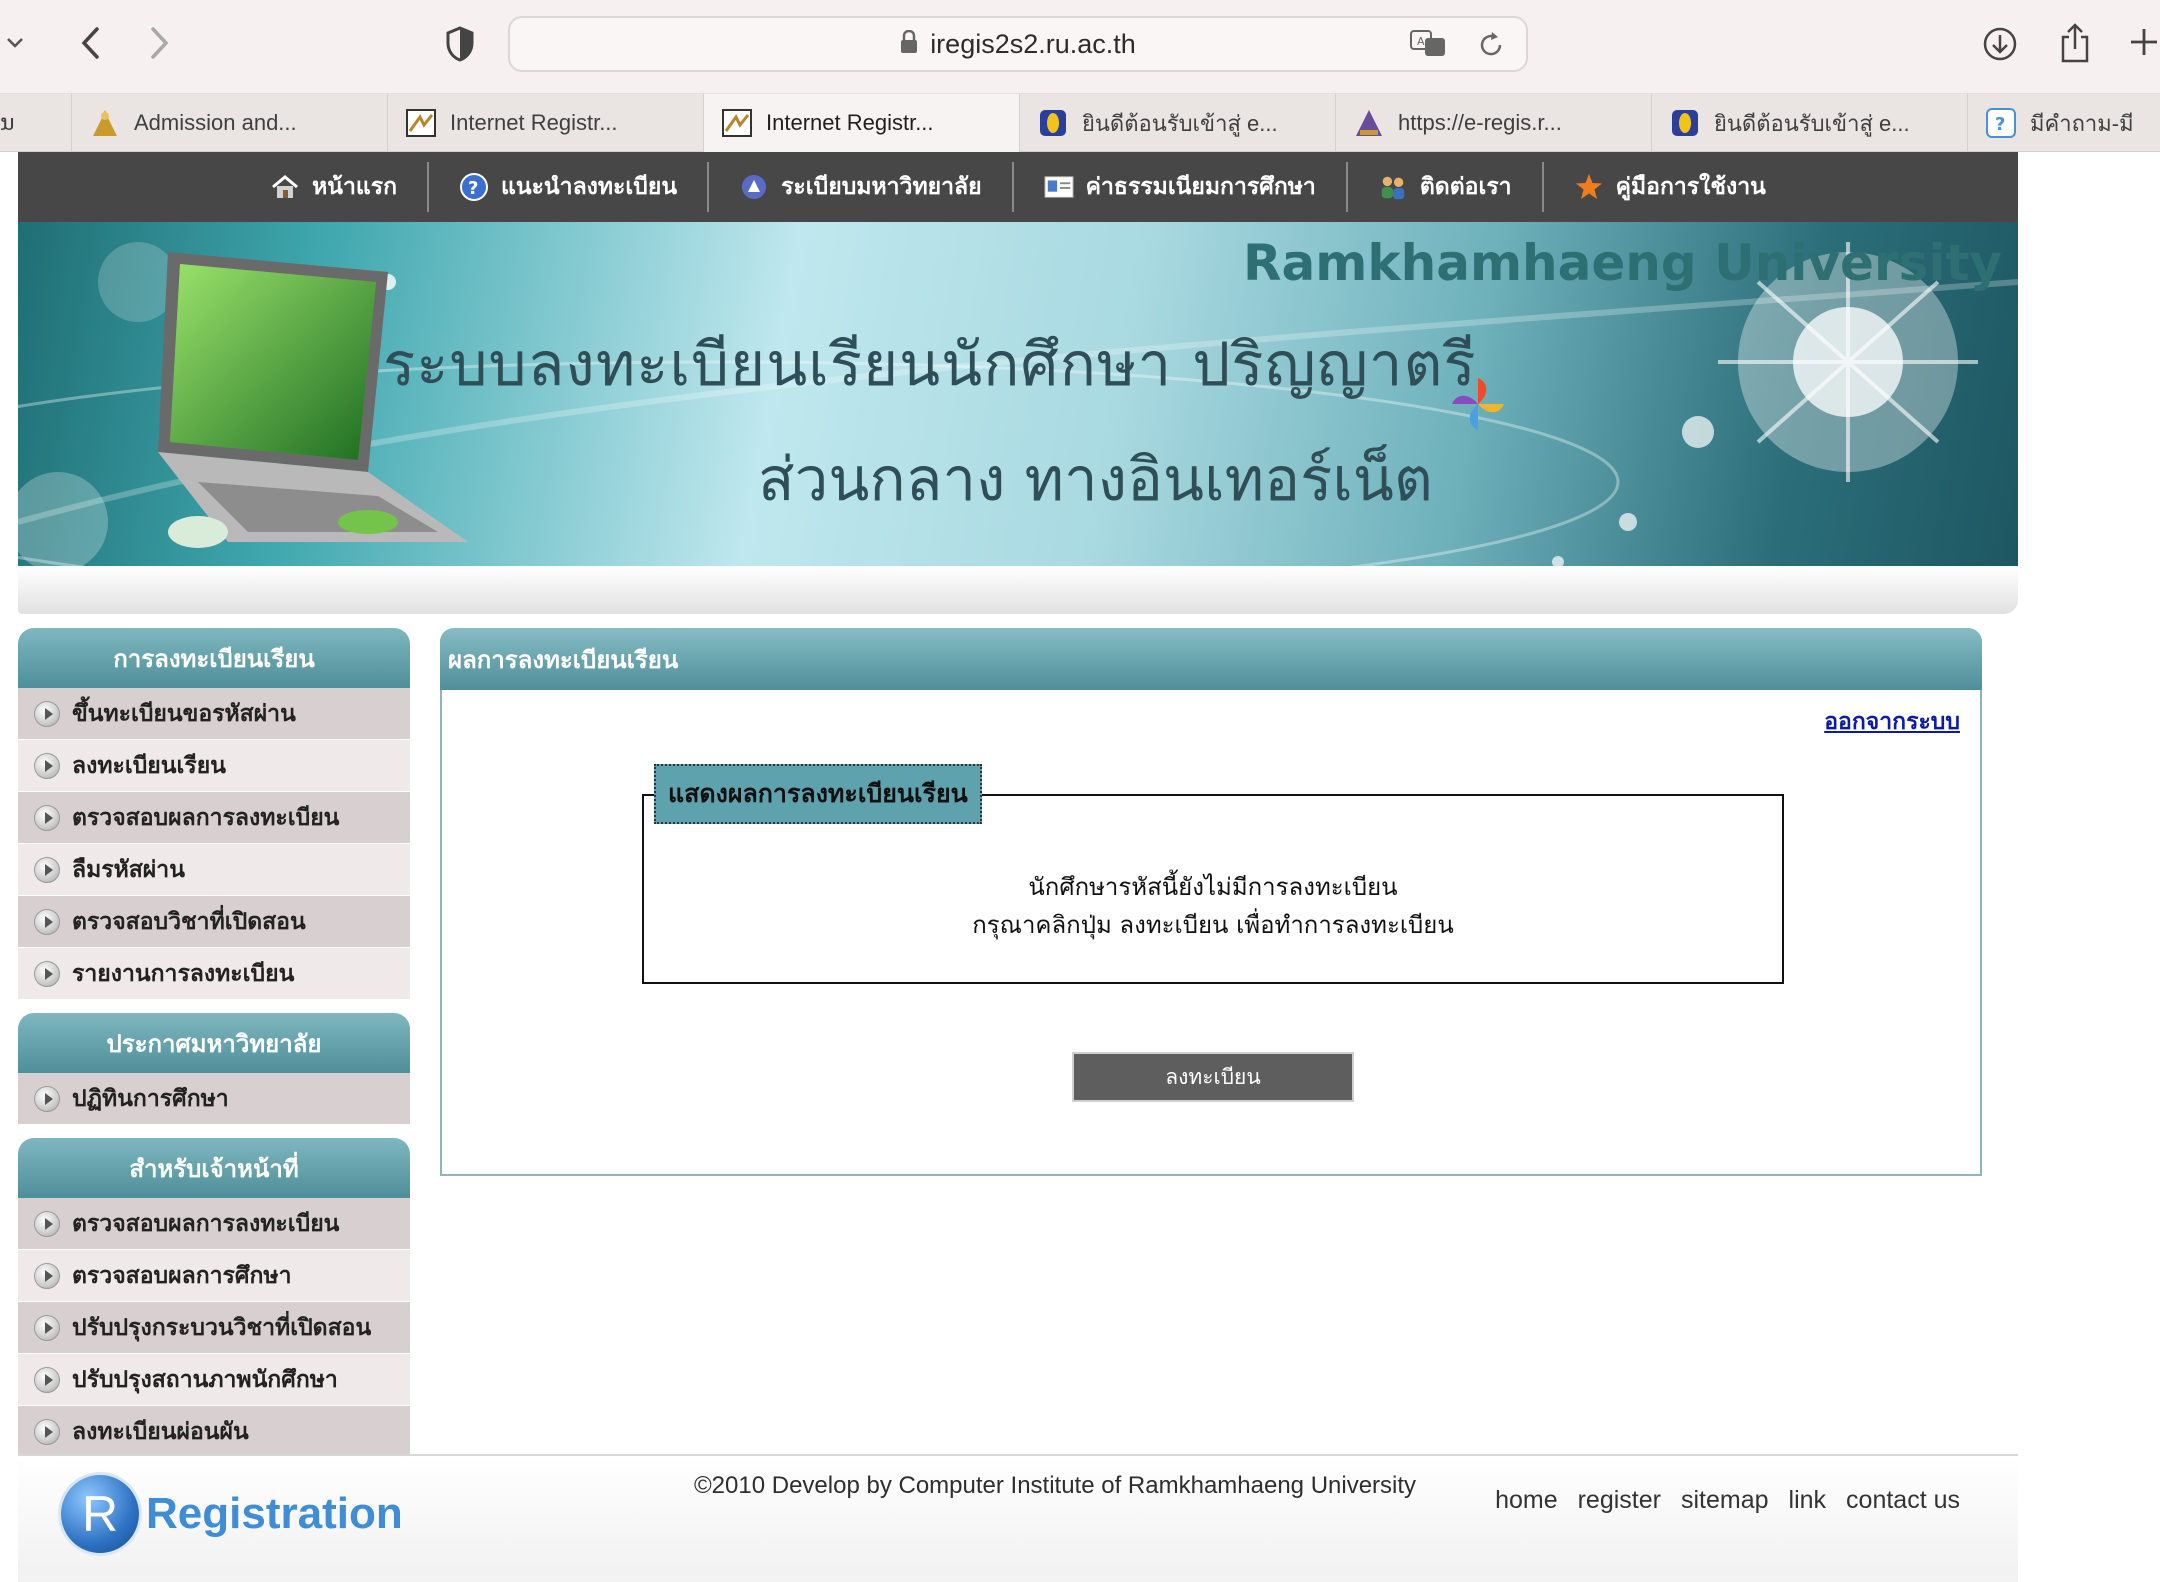 This screenshot has height=1582, width=2160. Describe the element at coordinates (160, 43) in the screenshot. I see `forward-icon` at that location.